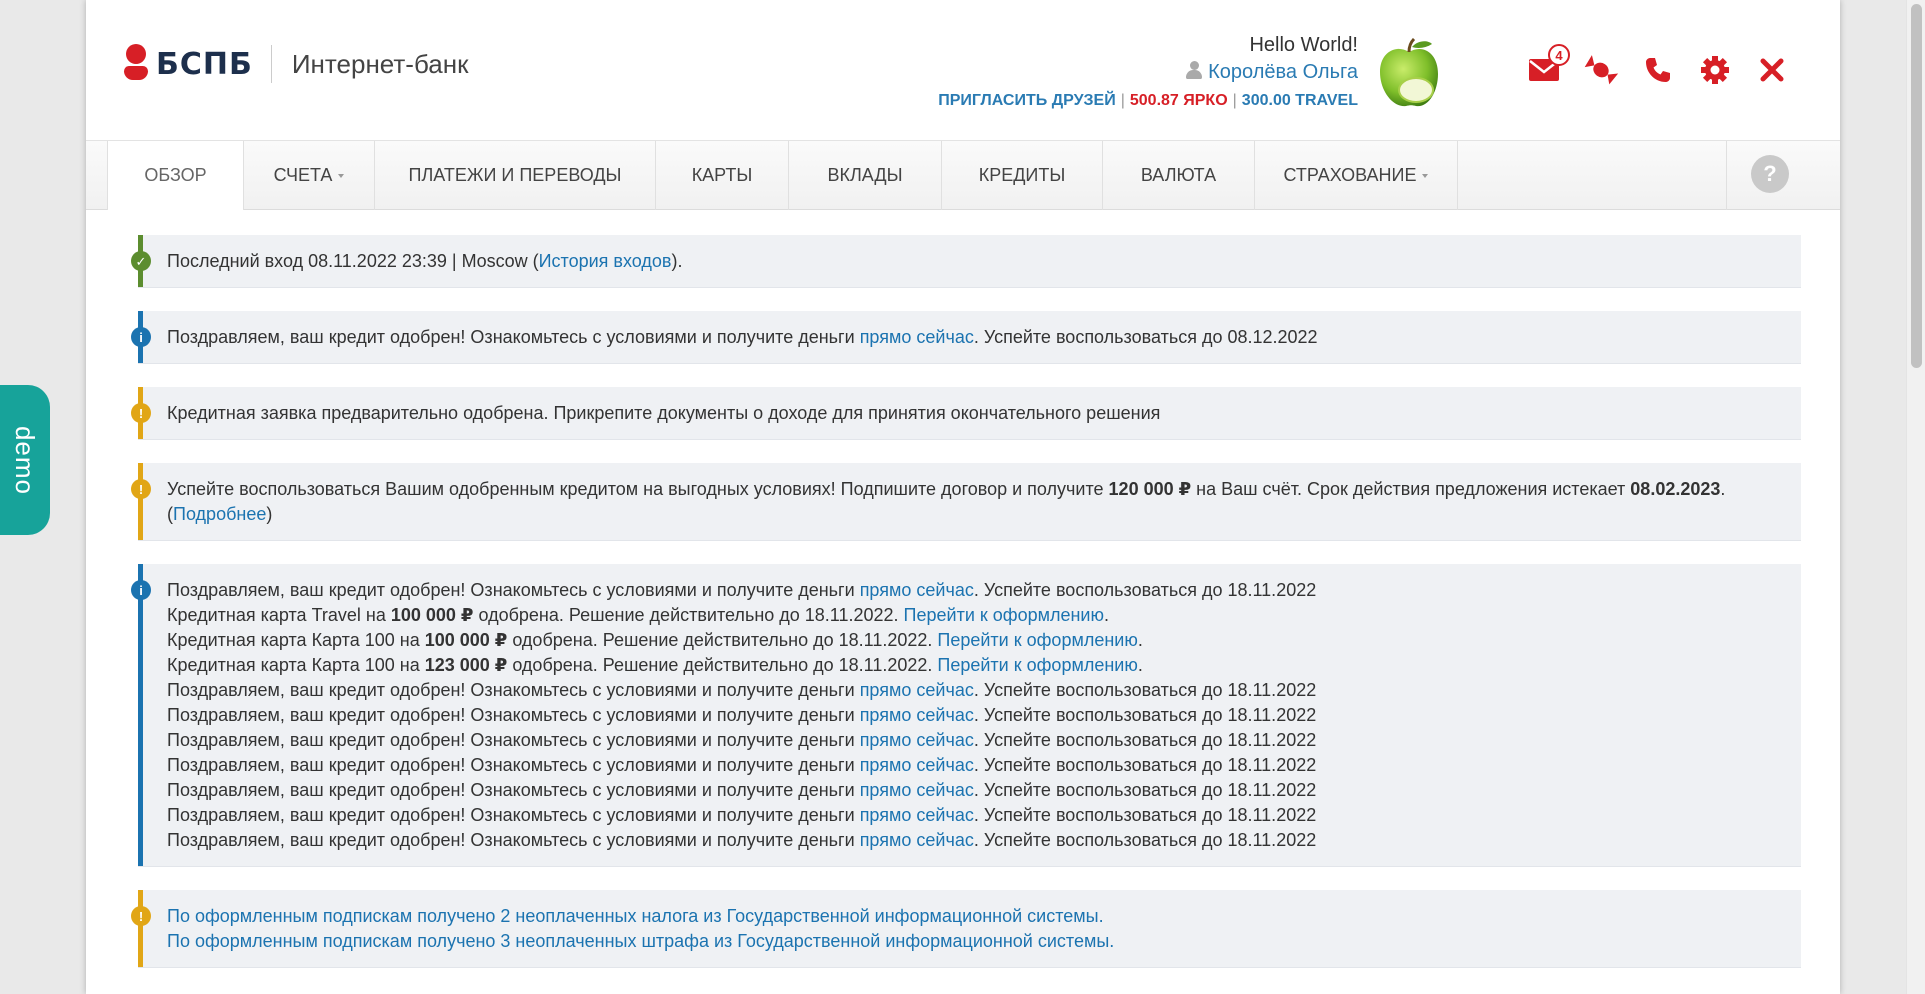 The width and height of the screenshot is (1925, 994). Describe the element at coordinates (1675, 489) in the screenshot. I see `offer-expiry-date: 08.02.2023` at that location.